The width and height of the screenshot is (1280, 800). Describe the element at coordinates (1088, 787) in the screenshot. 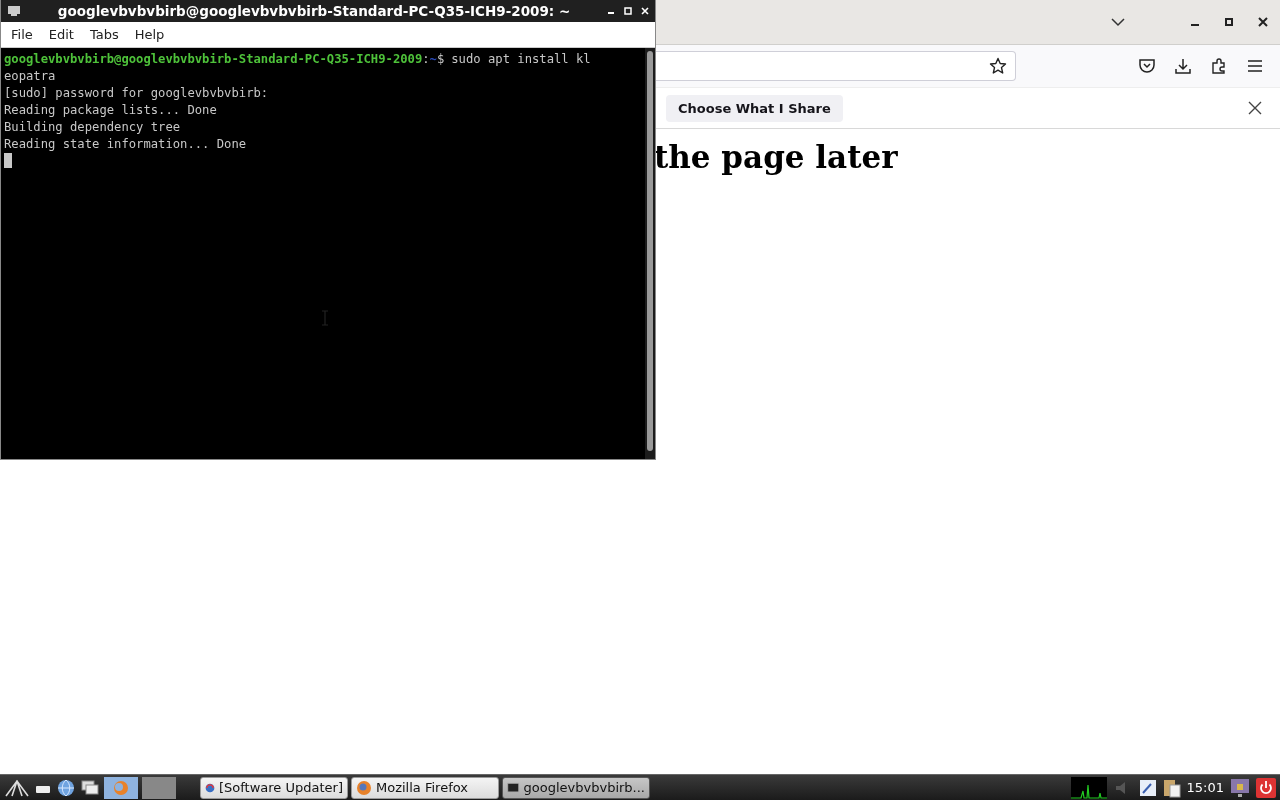

I see `cpu-graph-icon` at that location.